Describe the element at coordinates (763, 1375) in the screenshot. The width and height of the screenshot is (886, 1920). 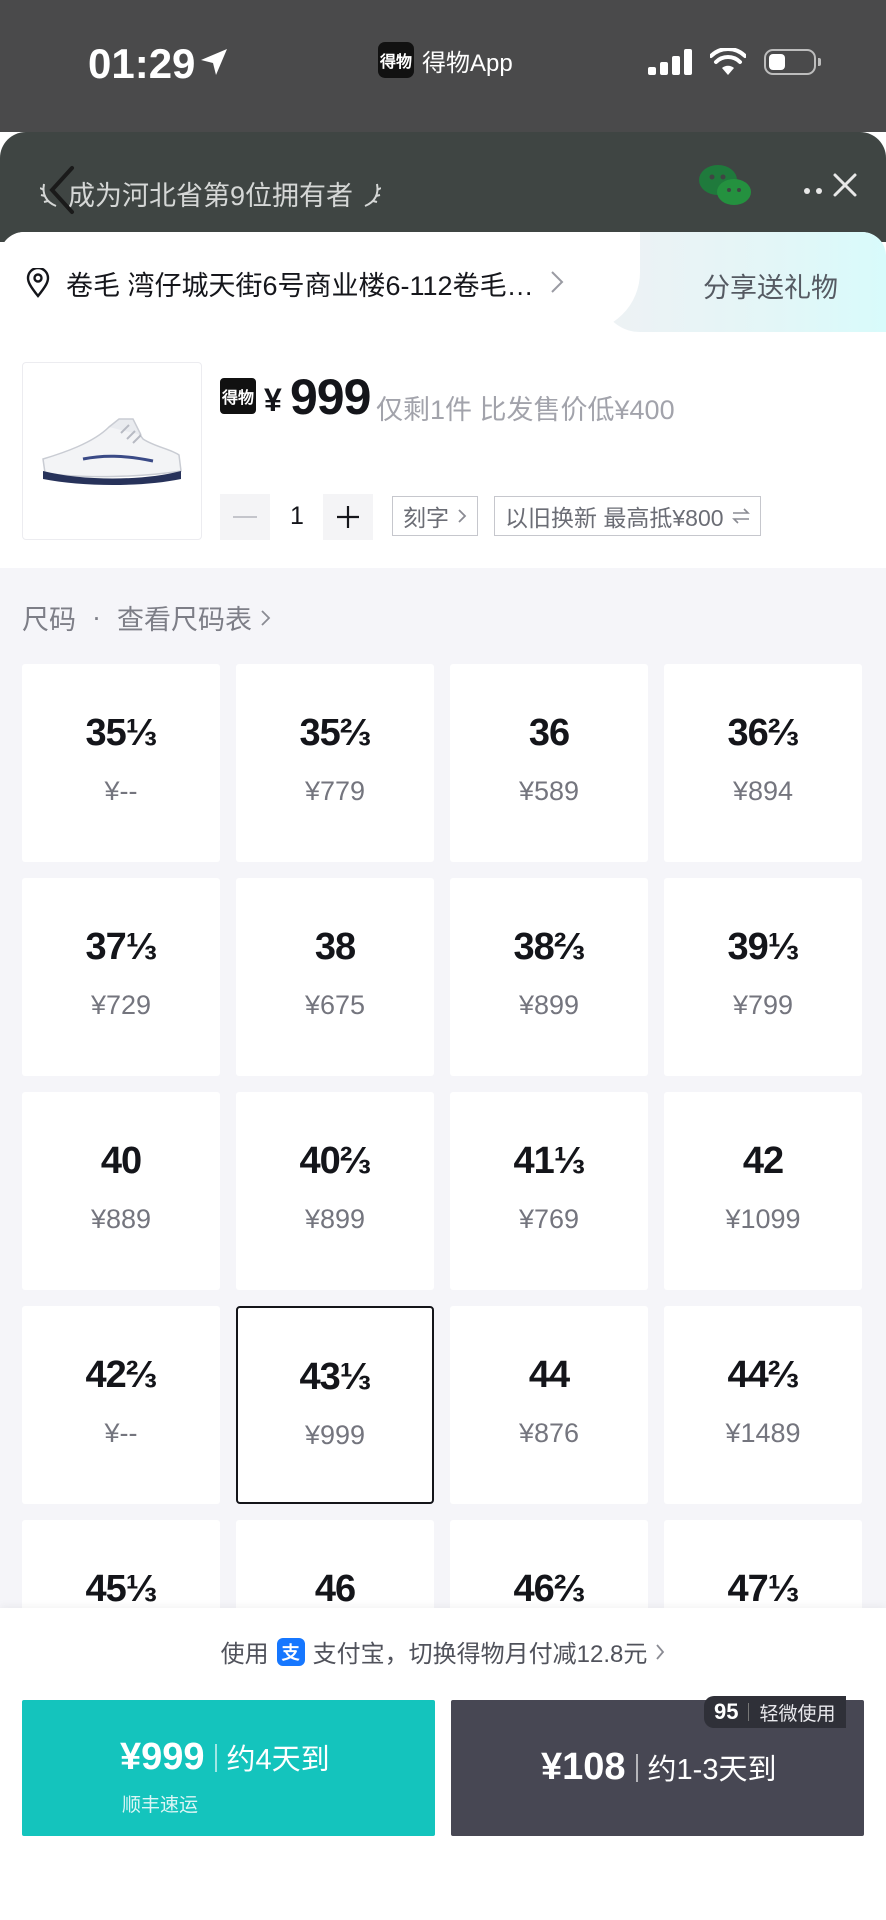
I see `size-label: 44⅔` at that location.